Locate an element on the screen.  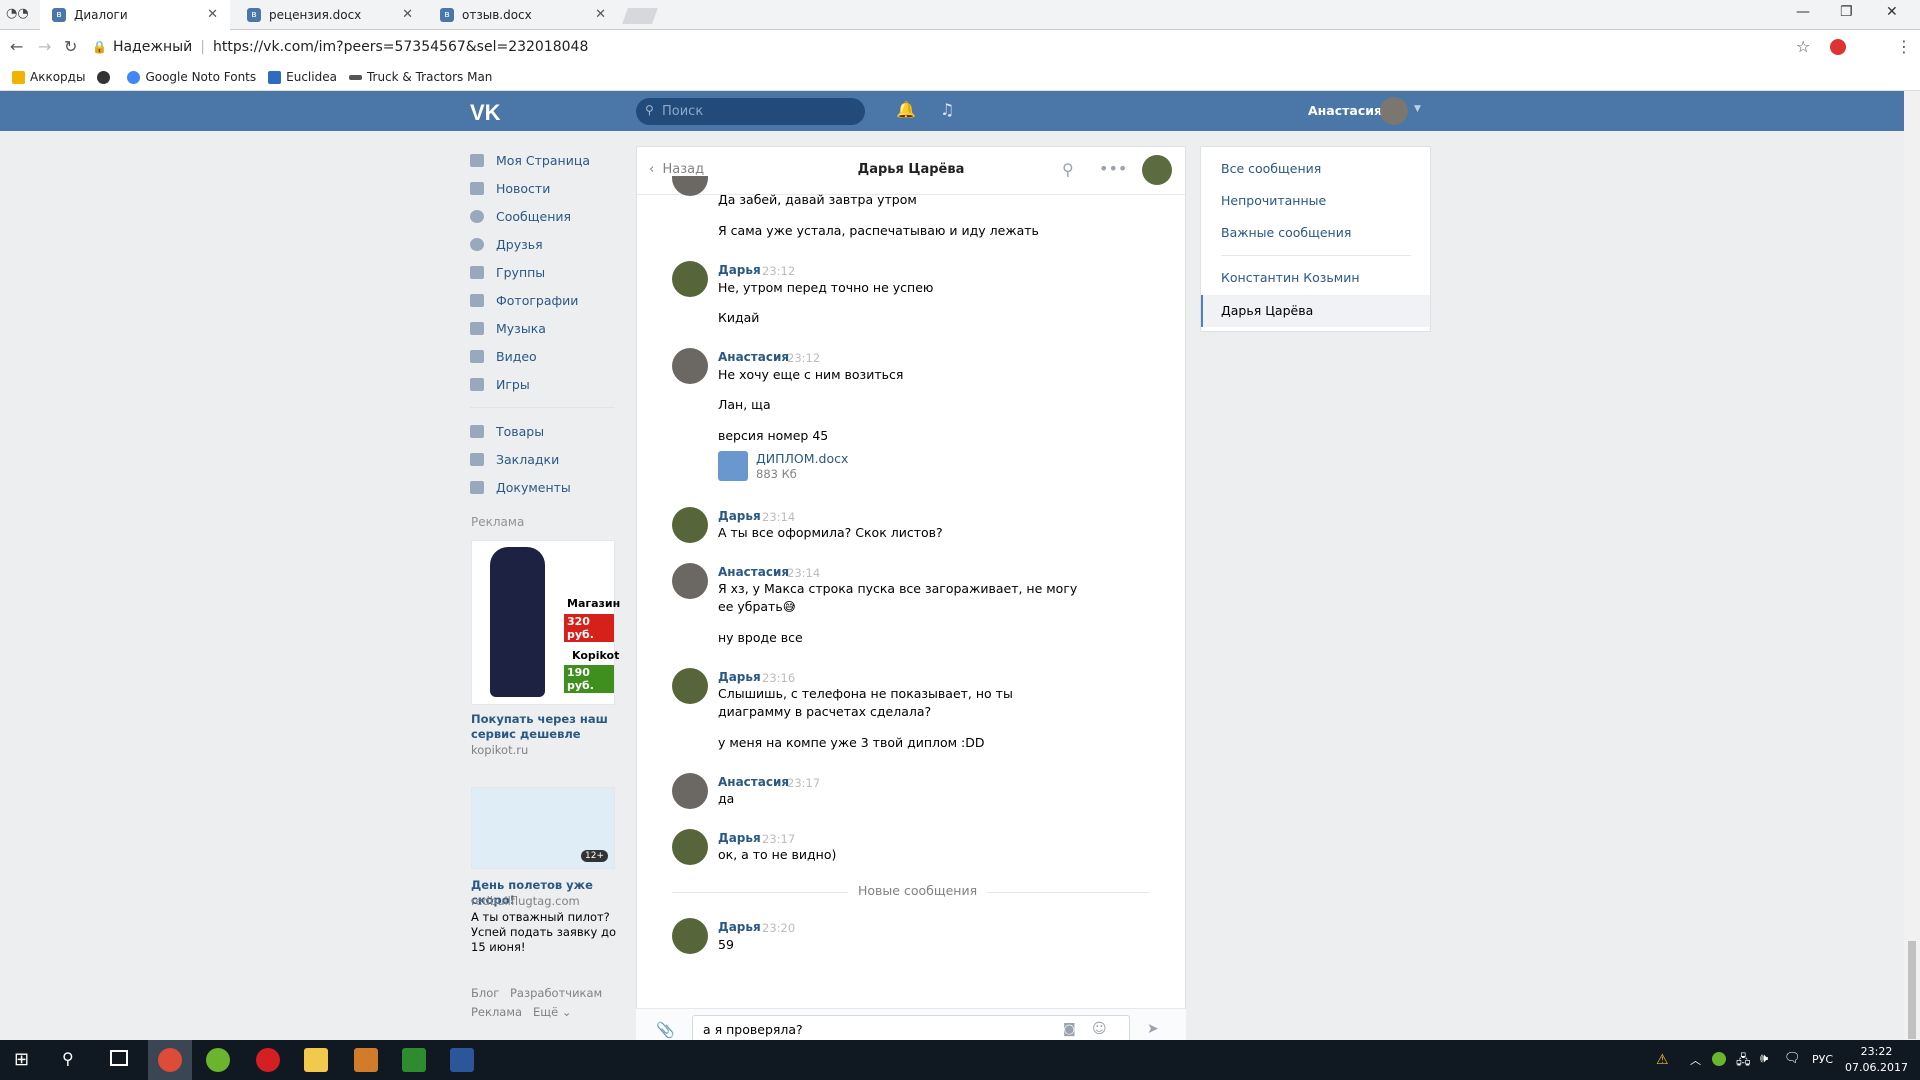
bookmark-unnamed is located at coordinates (106, 77).